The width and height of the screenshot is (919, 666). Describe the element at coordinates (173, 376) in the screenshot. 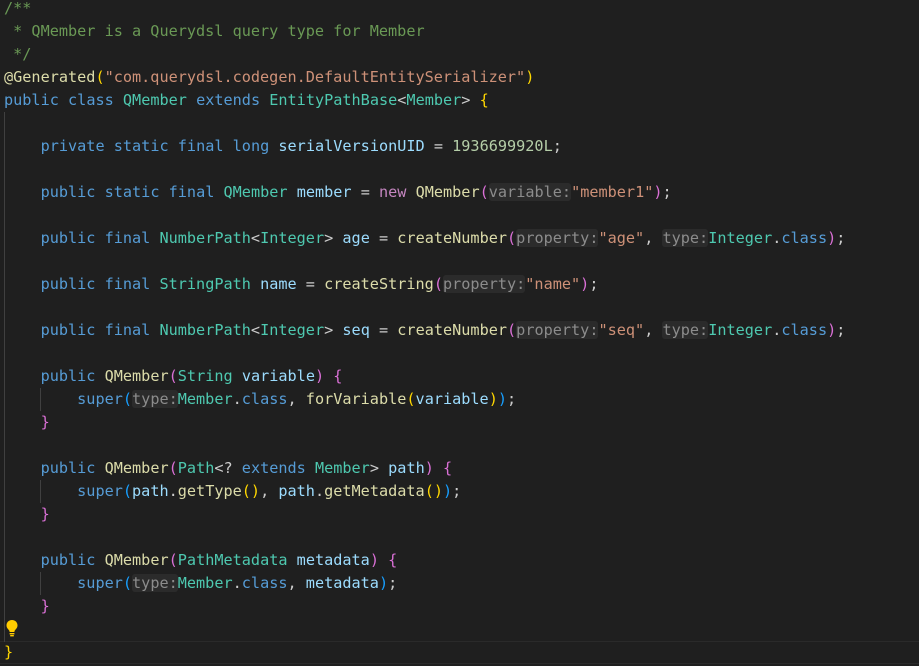

I see `code-line: public QMember(String variable) {` at that location.